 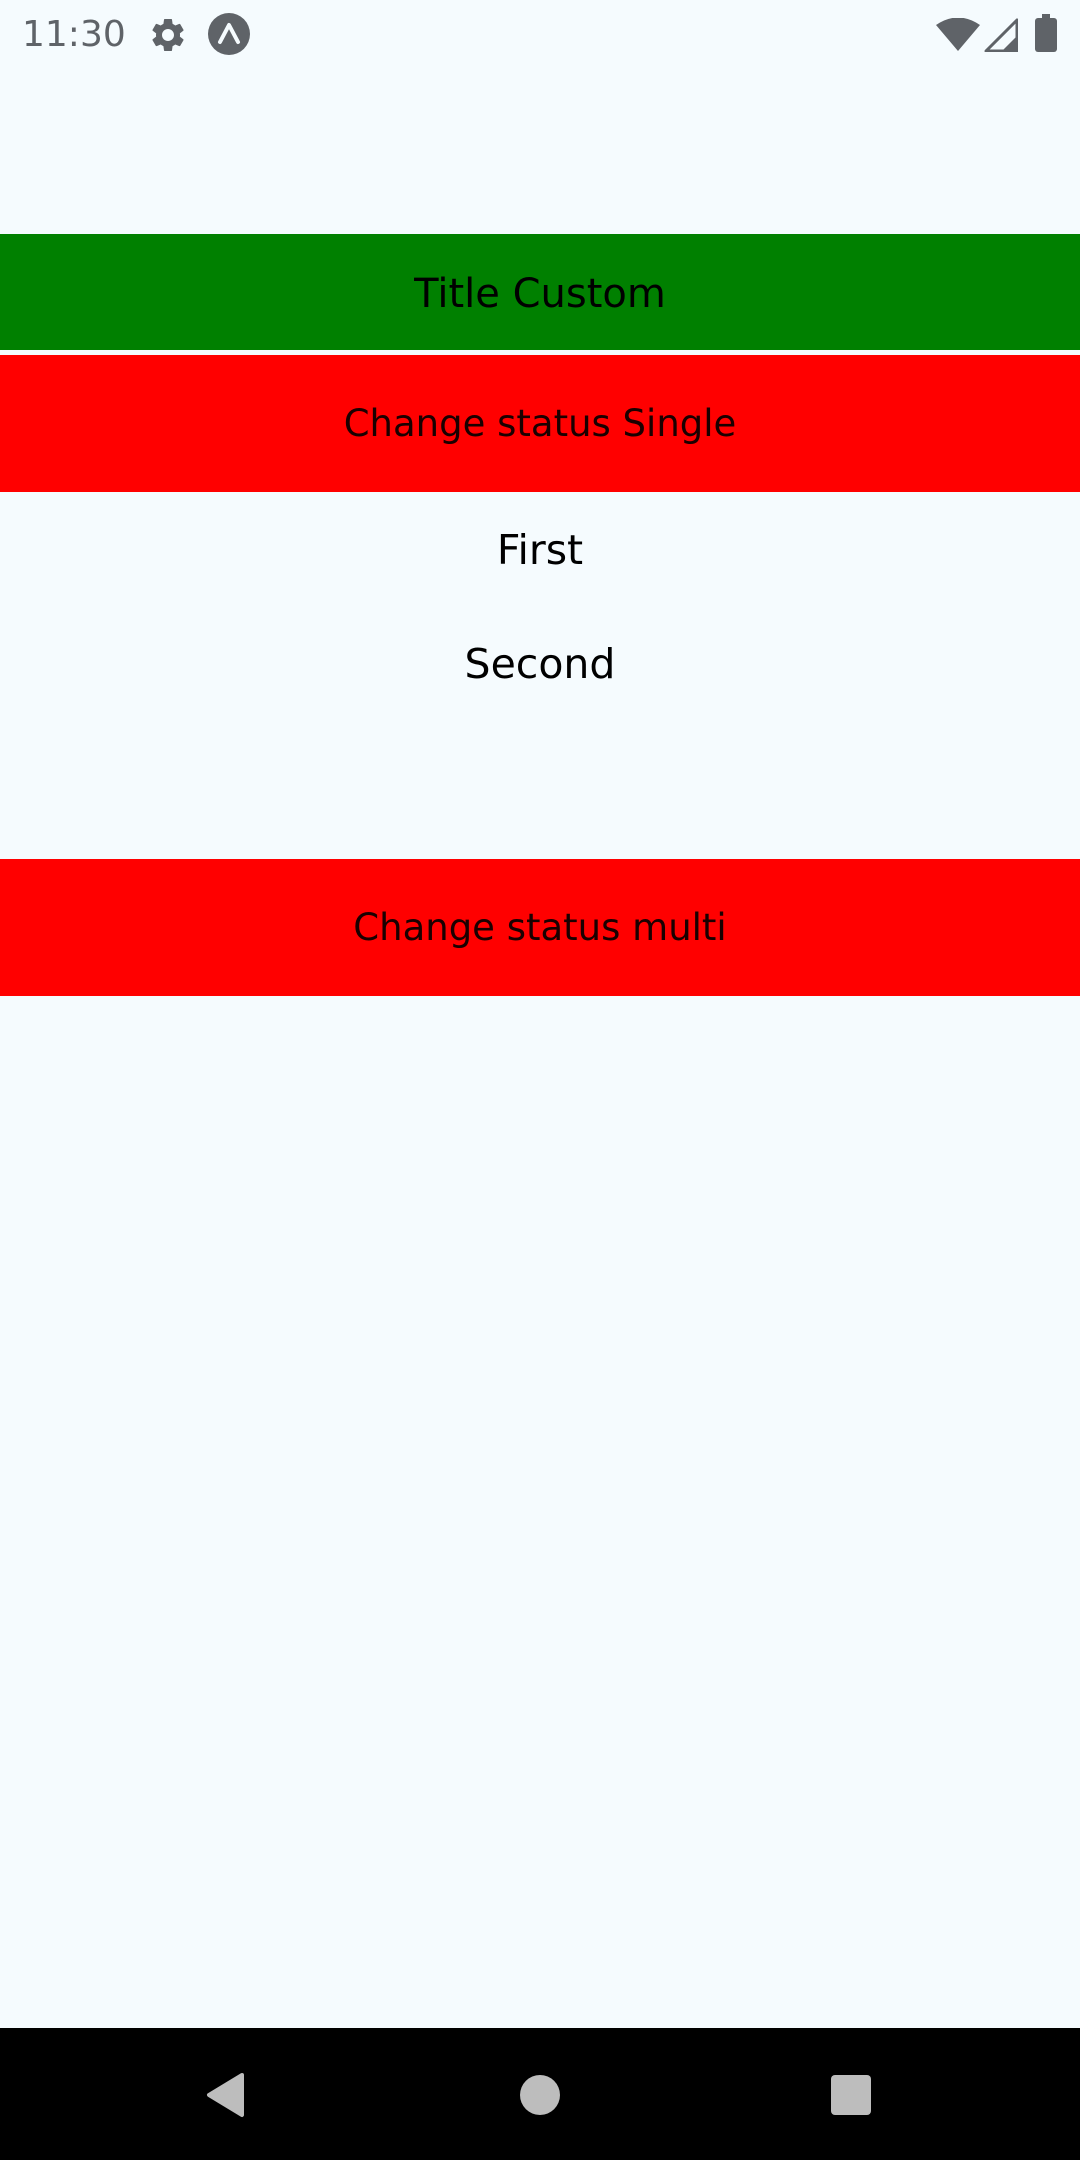 I want to click on wifi-icon, so click(x=958, y=34).